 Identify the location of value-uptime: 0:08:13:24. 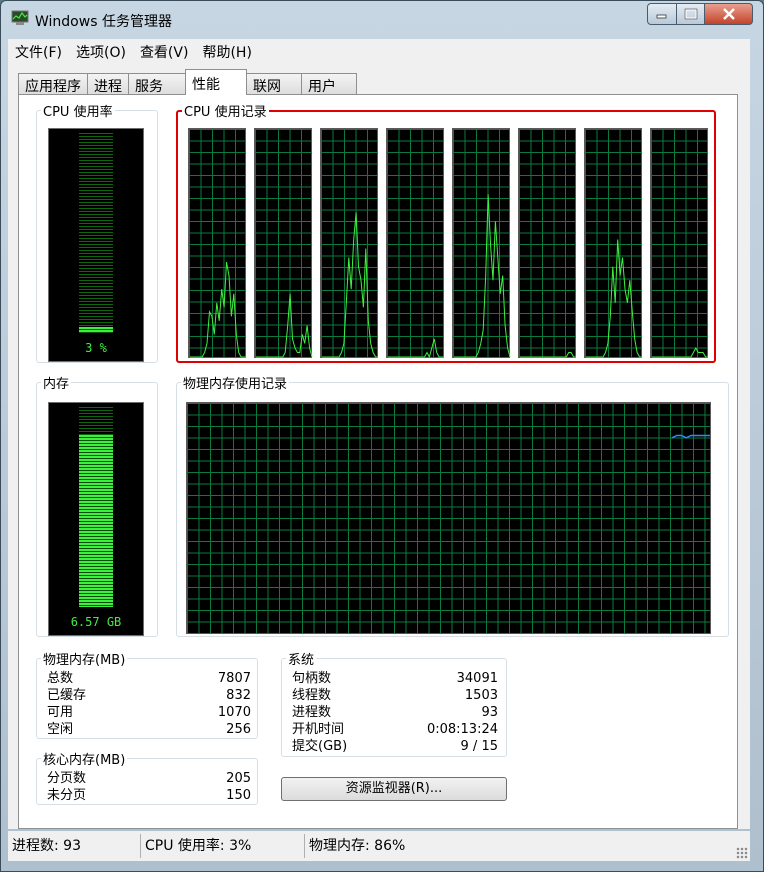
(462, 729).